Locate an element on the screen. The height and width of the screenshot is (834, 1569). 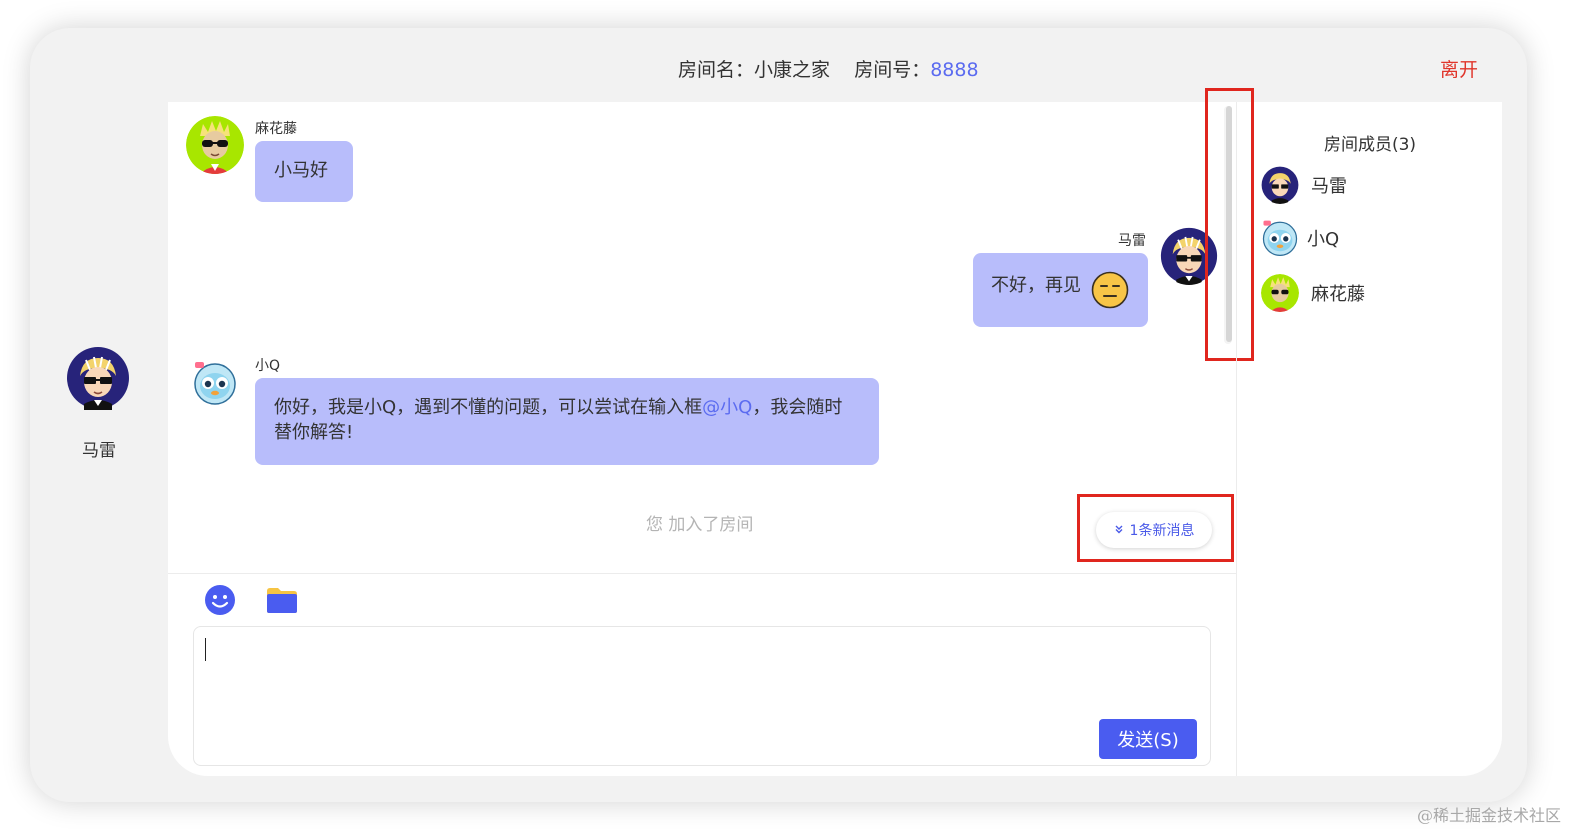
message-sender: 小Q is located at coordinates (268, 366).